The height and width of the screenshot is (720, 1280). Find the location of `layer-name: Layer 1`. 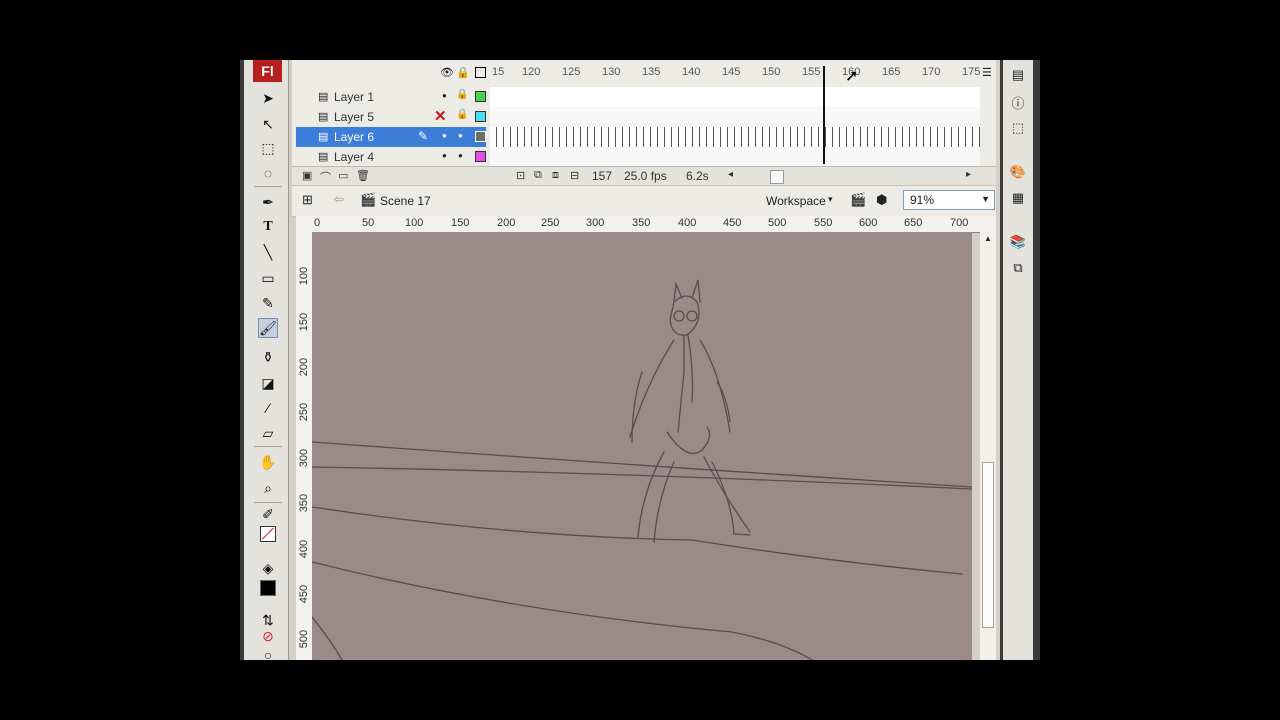

layer-name: Layer 1 is located at coordinates (354, 97).